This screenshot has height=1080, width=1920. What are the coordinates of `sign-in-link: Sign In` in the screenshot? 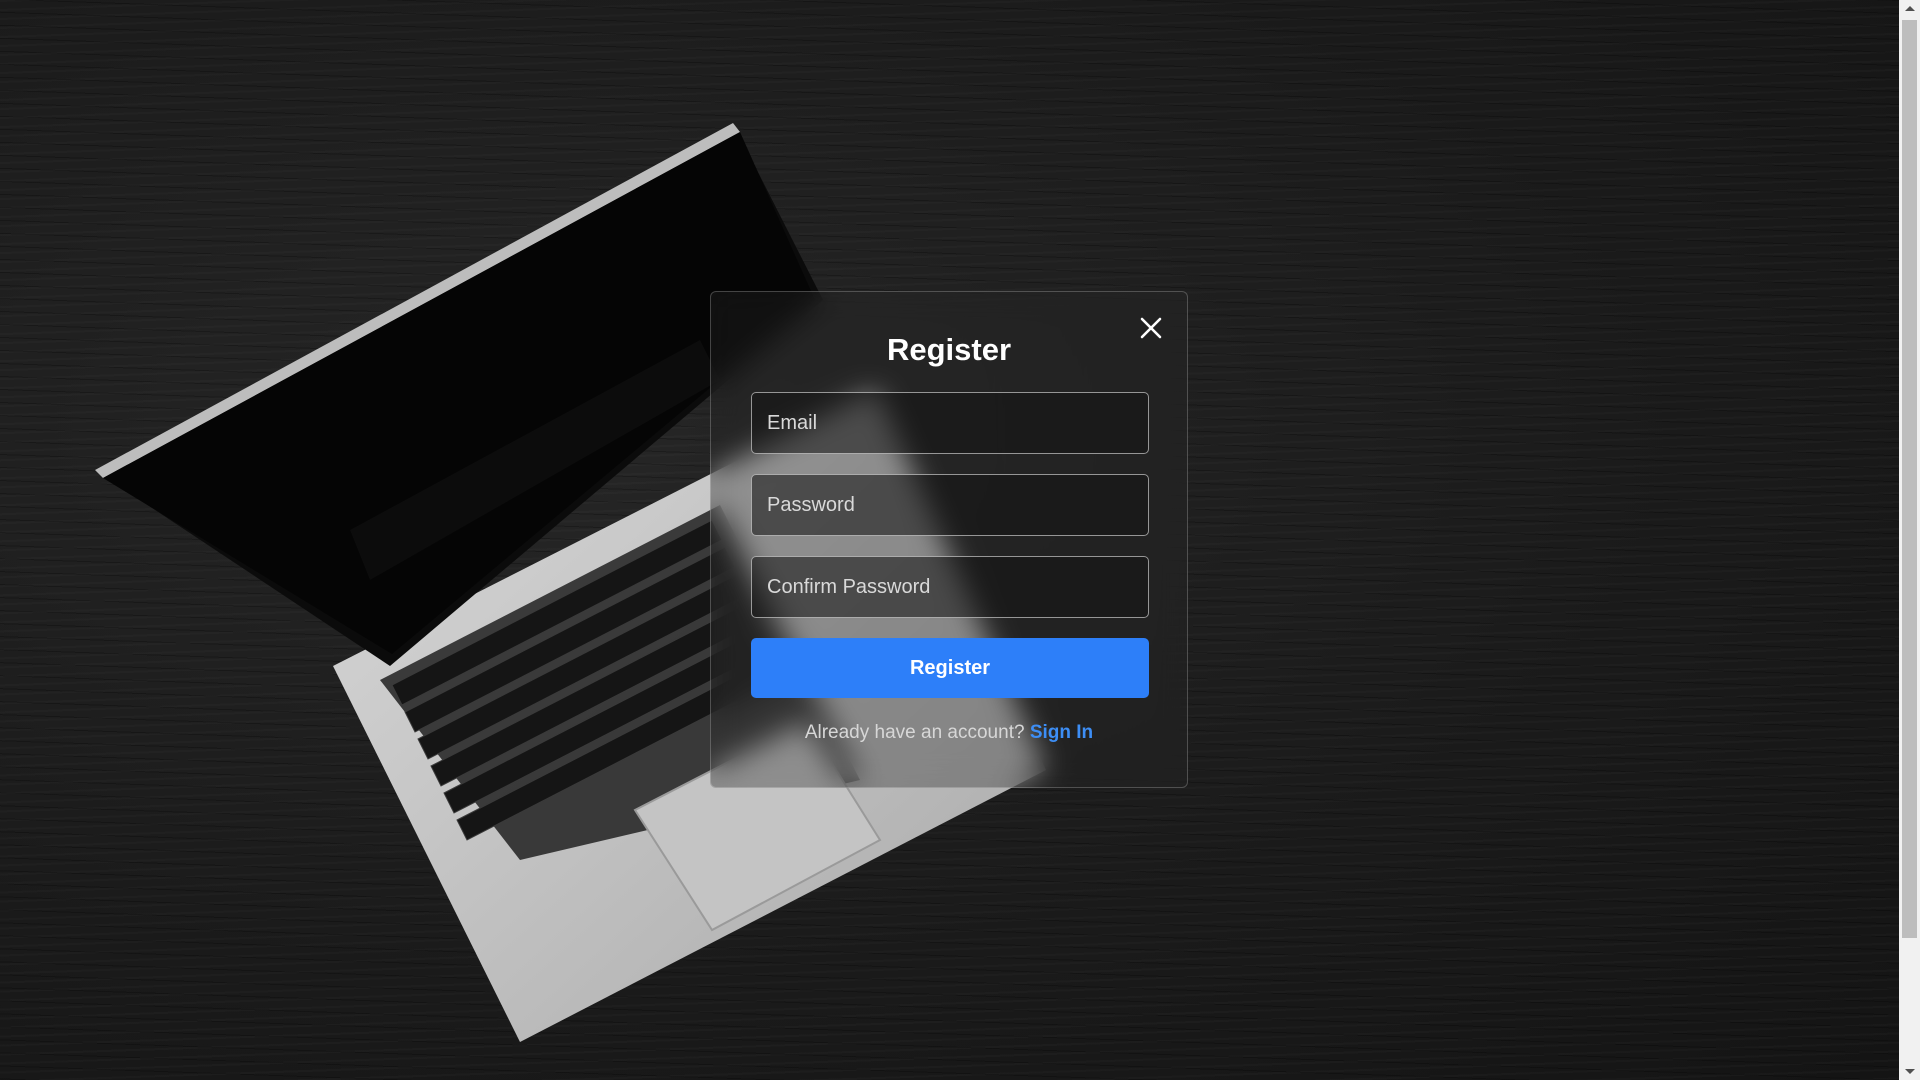 It's located at (1061, 732).